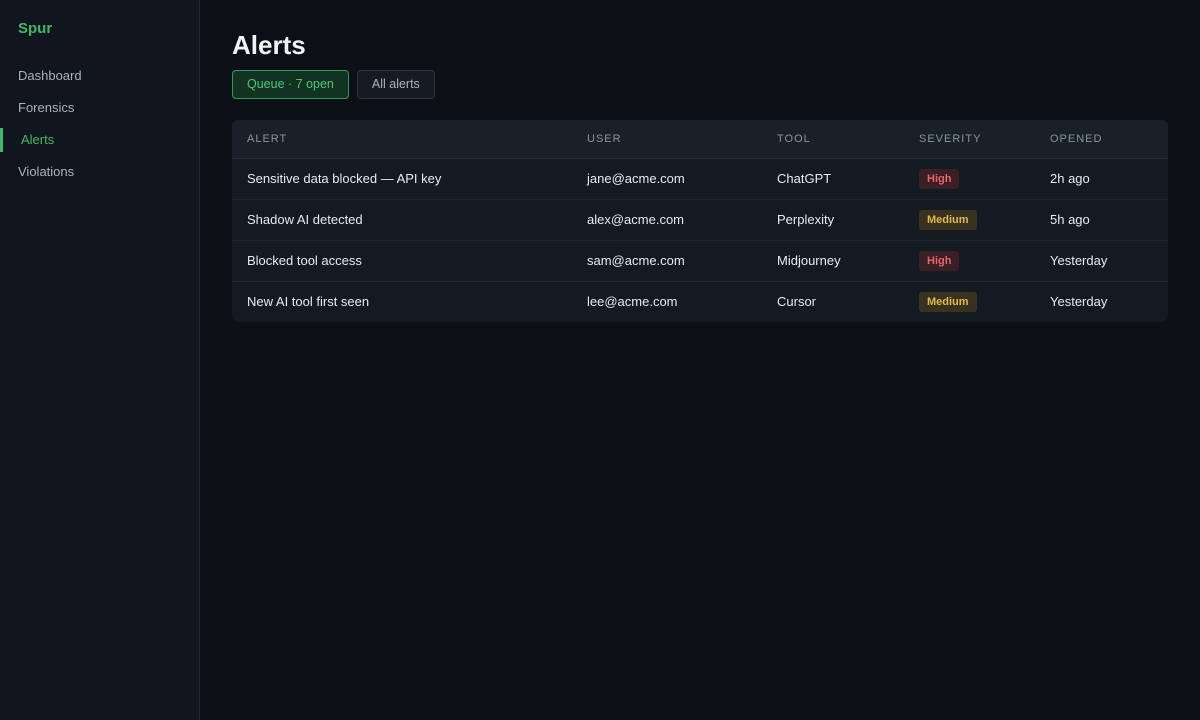 The height and width of the screenshot is (720, 1200). I want to click on page-title: Alerts, so click(269, 45).